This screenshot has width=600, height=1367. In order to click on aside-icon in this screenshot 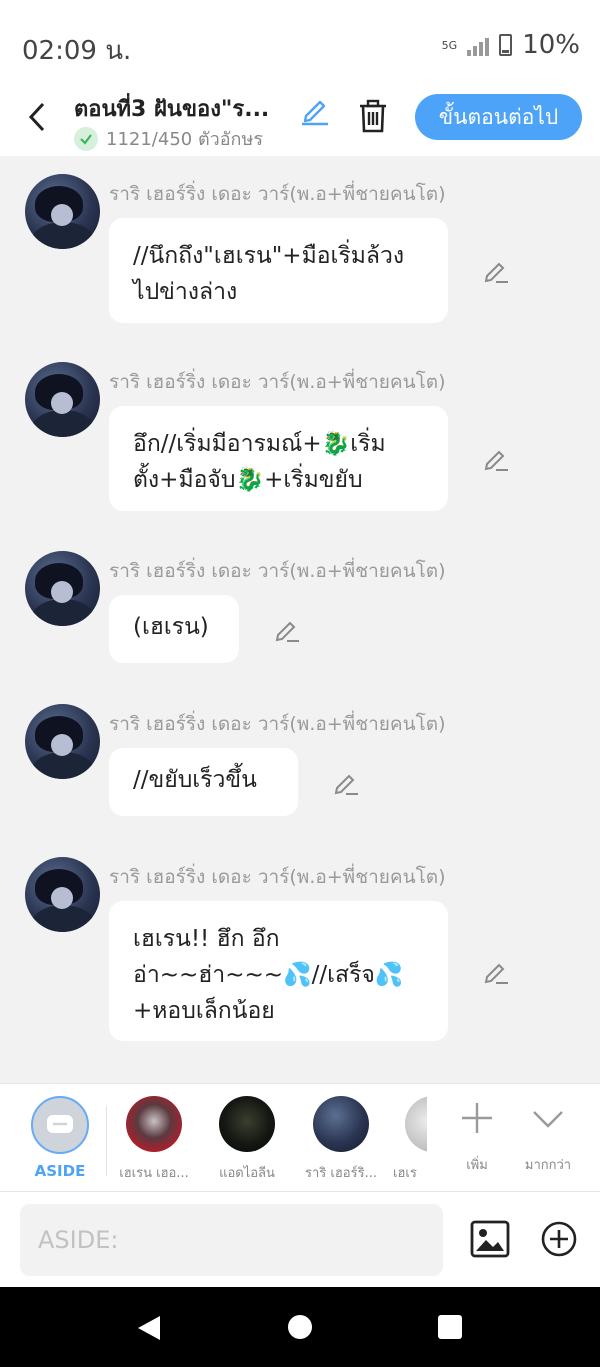, I will do `click(60, 1125)`.